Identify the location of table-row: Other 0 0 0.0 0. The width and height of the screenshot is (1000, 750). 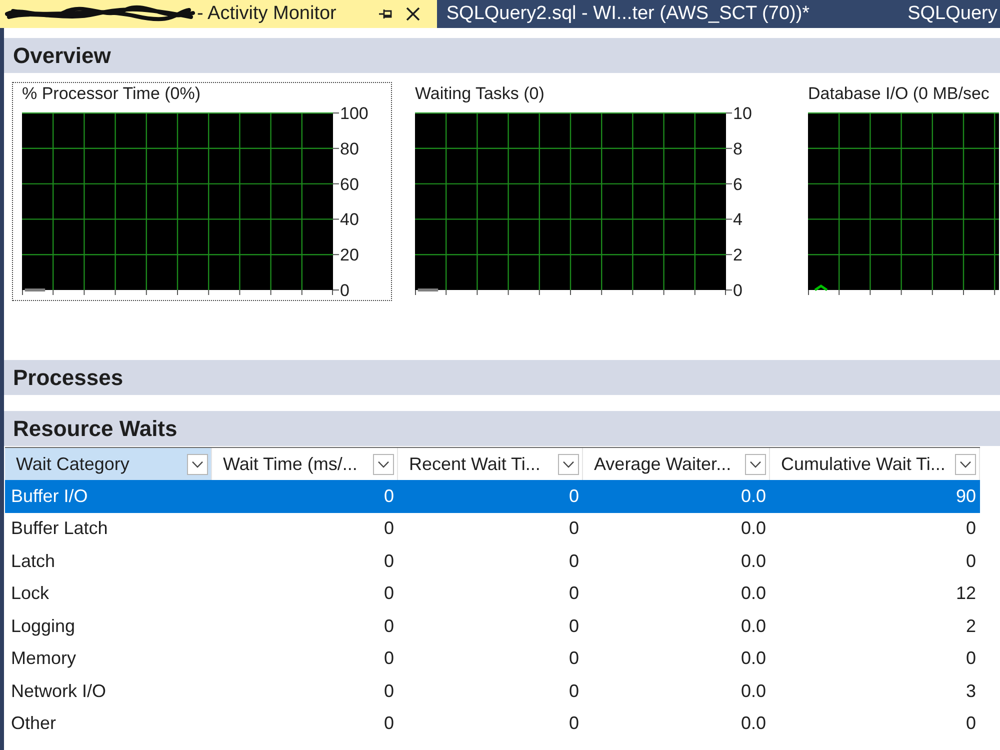
(492, 724).